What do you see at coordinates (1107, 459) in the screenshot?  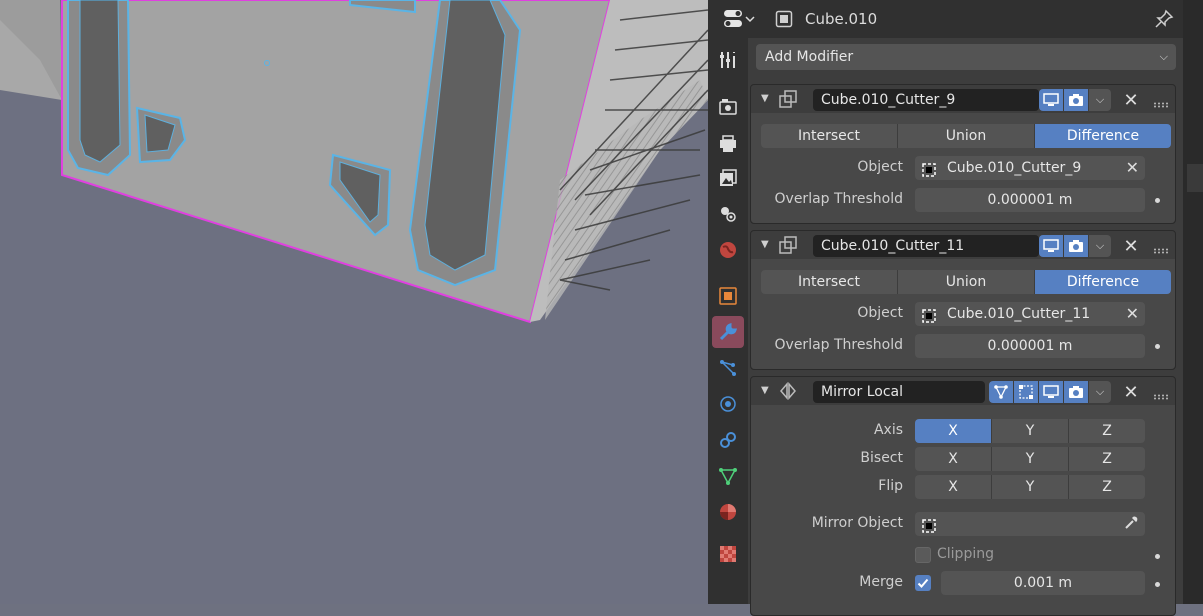 I see `bisect-z-toggle: Z` at bounding box center [1107, 459].